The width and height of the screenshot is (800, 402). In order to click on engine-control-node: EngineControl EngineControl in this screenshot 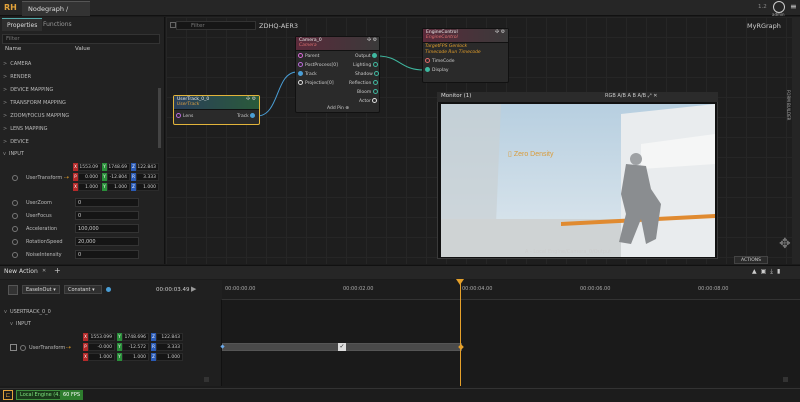, I will do `click(465, 55)`.